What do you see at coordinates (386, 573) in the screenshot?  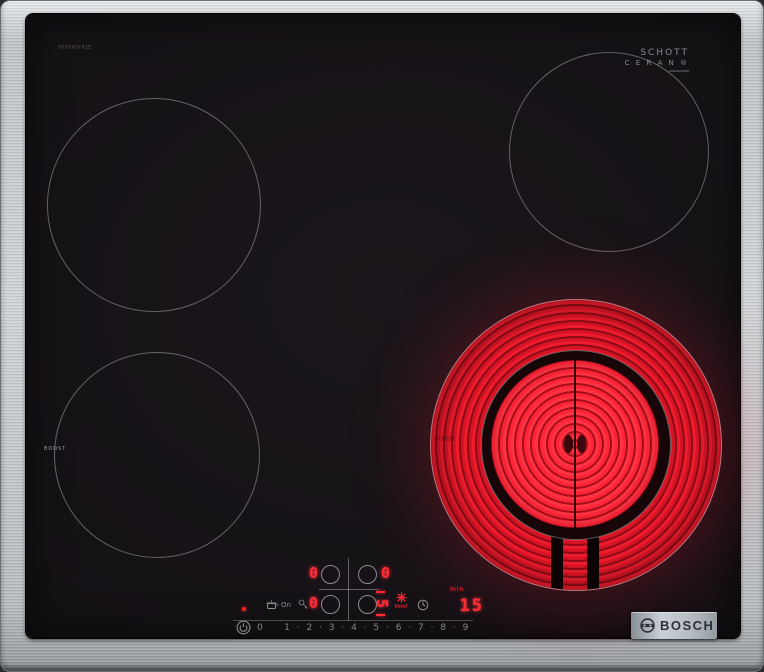 I see `display-rear-right-level: 0` at bounding box center [386, 573].